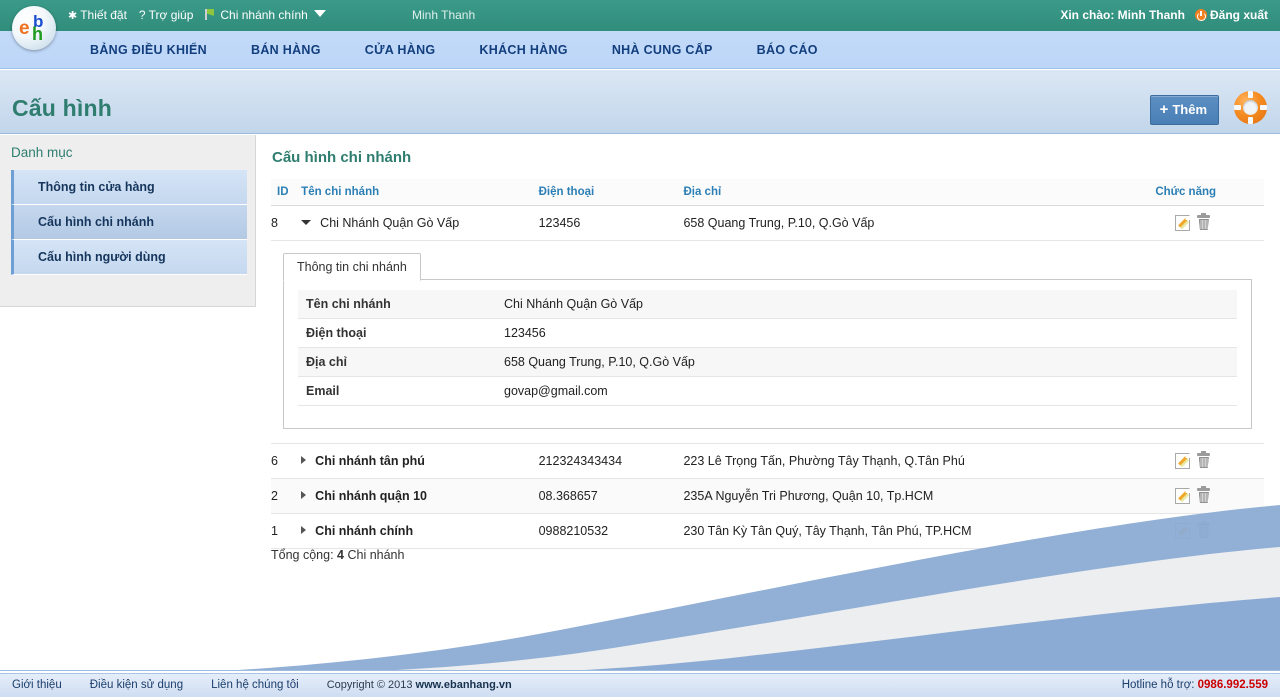 This screenshot has width=1280, height=697. What do you see at coordinates (62, 108) in the screenshot?
I see `page-title: Cấu hình` at bounding box center [62, 108].